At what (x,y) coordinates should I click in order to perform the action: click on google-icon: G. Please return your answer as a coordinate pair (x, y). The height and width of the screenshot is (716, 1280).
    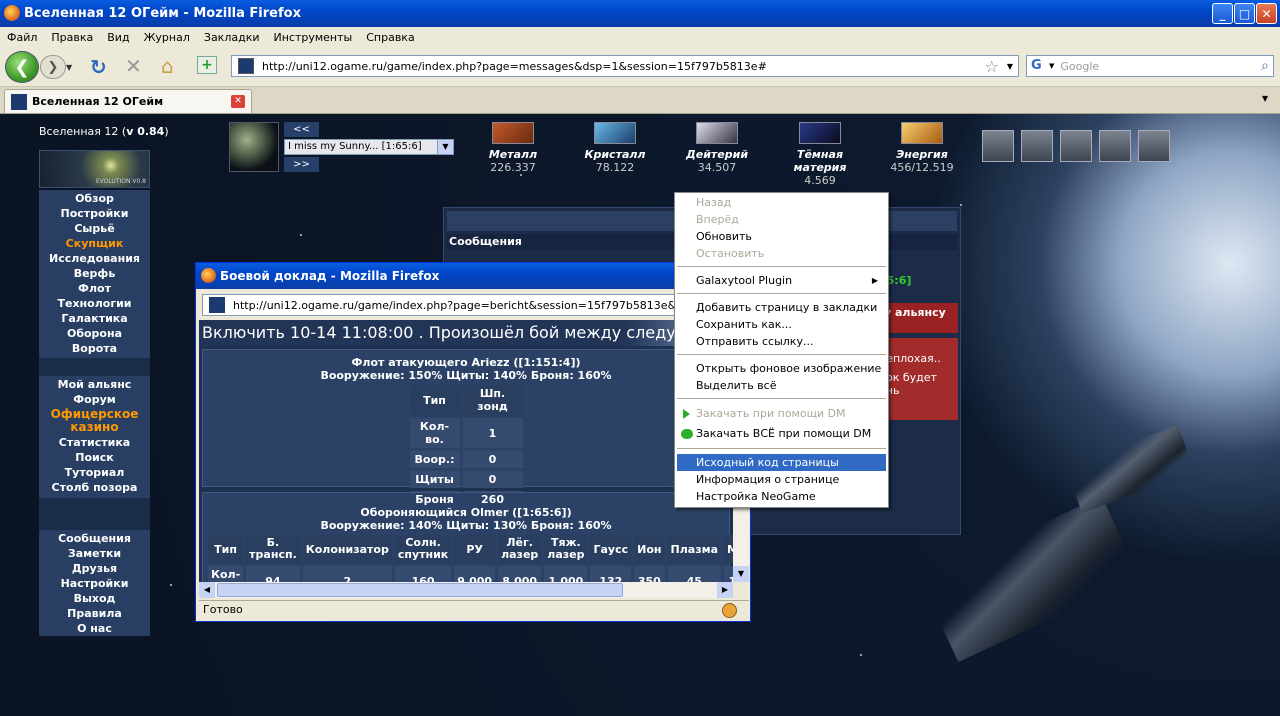
    Looking at the image, I should click on (1039, 66).